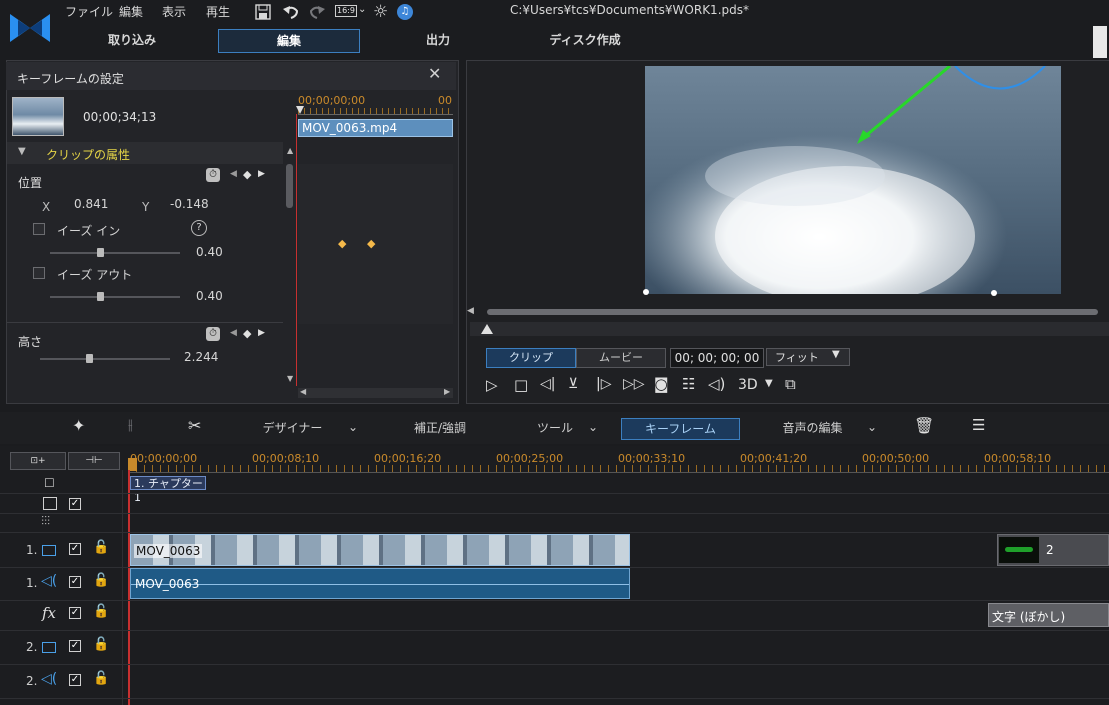 The image size is (1109, 705). Describe the element at coordinates (300, 110) in the screenshot. I see `playhead-marker-icon` at that location.